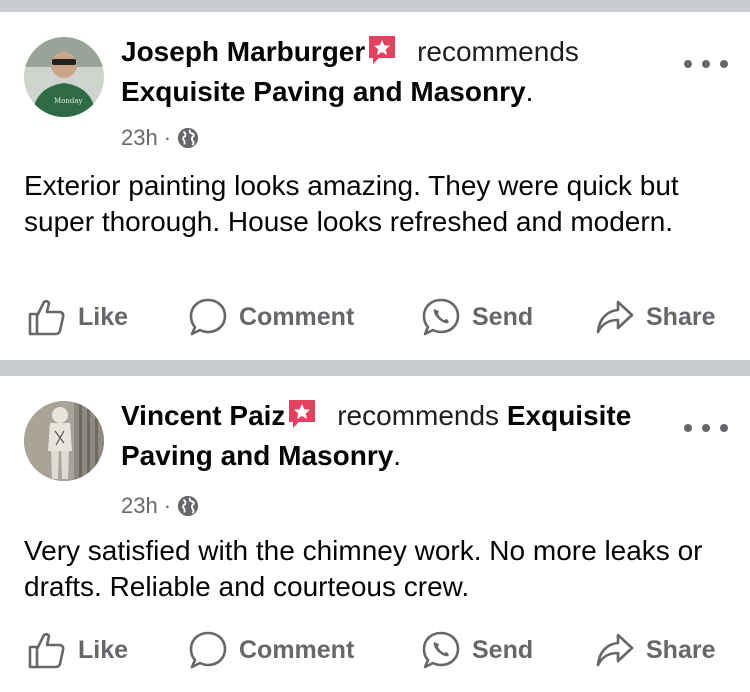 Image resolution: width=750 pixels, height=692 pixels. Describe the element at coordinates (569, 415) in the screenshot. I see `page-name-part1: Exquisite` at that location.